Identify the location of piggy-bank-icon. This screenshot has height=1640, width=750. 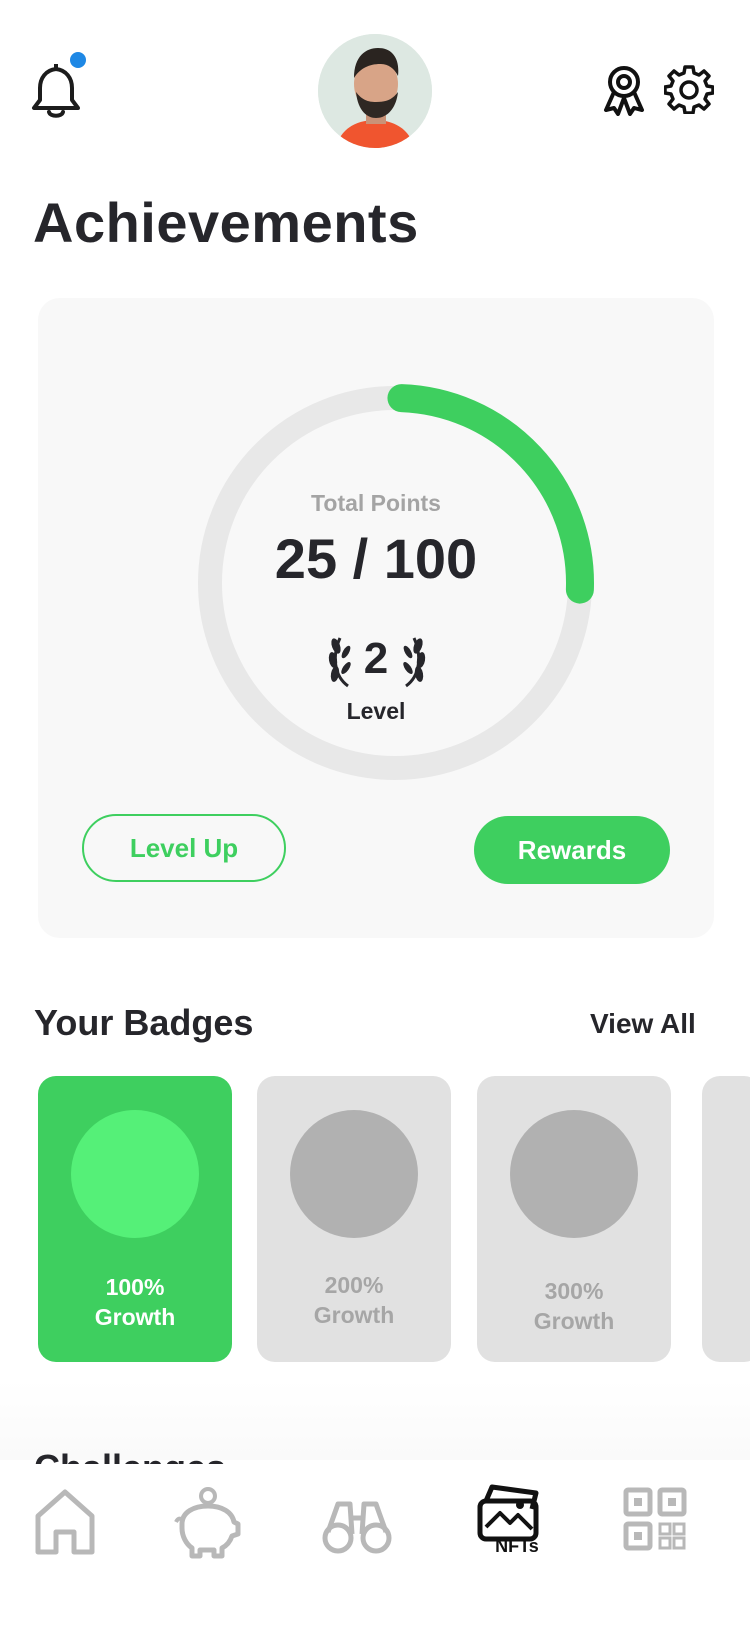
(207, 1522).